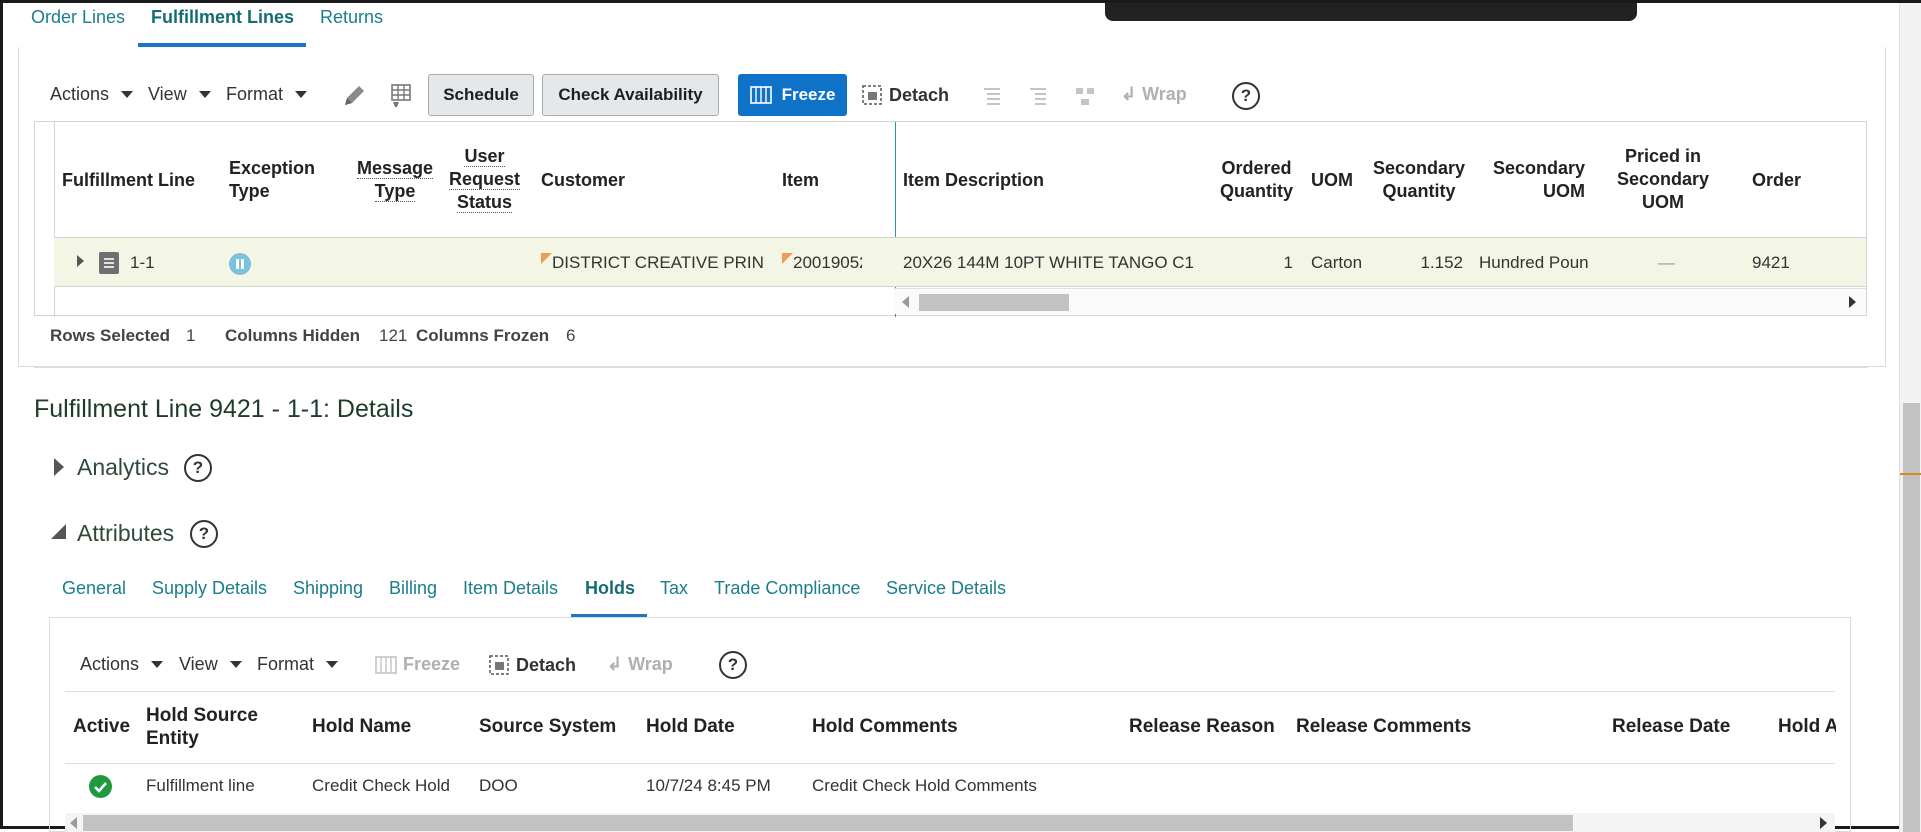 This screenshot has height=832, width=1921. What do you see at coordinates (800, 180) in the screenshot?
I see `column-header-item: Item` at bounding box center [800, 180].